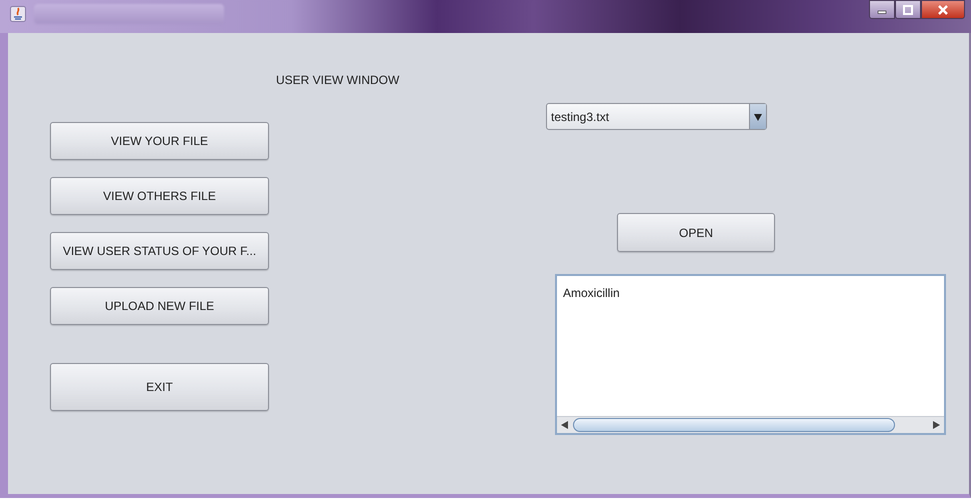  What do you see at coordinates (882, 9) in the screenshot?
I see `minimize-button` at bounding box center [882, 9].